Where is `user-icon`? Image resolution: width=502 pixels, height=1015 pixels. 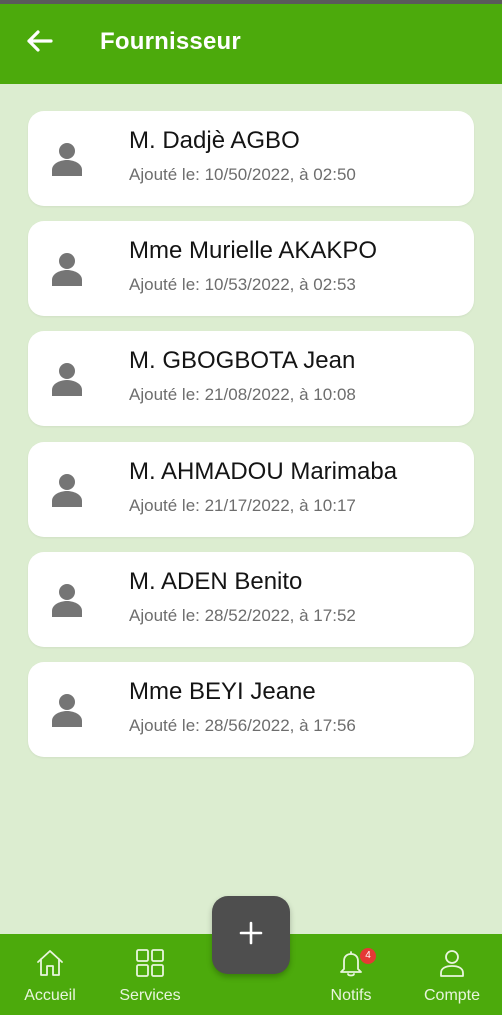
user-icon is located at coordinates (452, 958).